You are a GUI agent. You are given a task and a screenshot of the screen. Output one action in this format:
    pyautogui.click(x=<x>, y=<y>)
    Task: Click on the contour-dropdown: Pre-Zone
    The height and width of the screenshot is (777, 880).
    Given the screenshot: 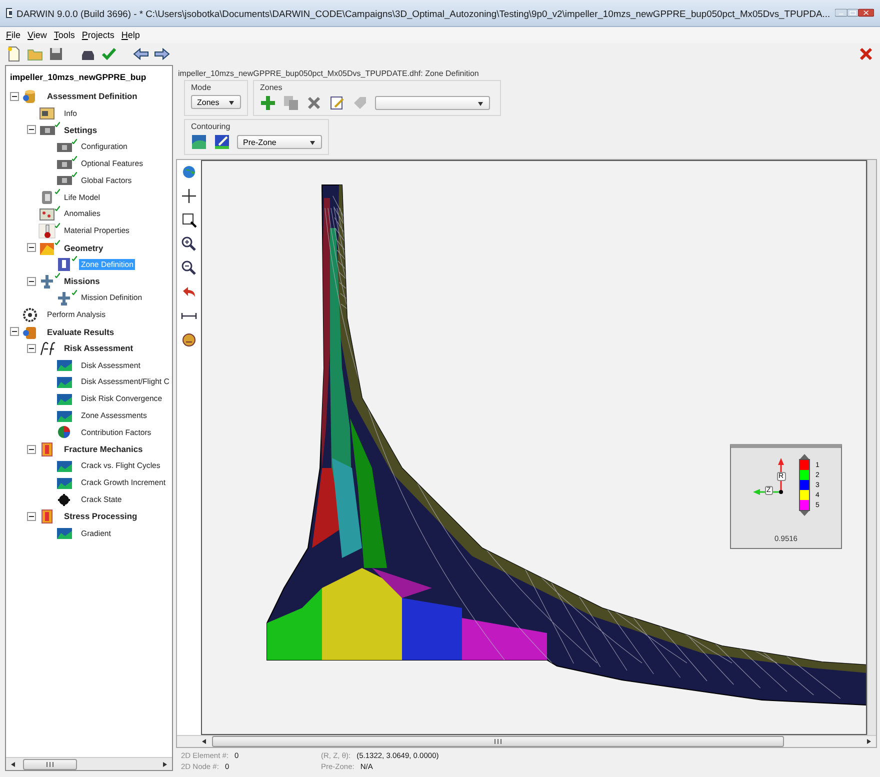 What is the action you would take?
    pyautogui.click(x=279, y=142)
    